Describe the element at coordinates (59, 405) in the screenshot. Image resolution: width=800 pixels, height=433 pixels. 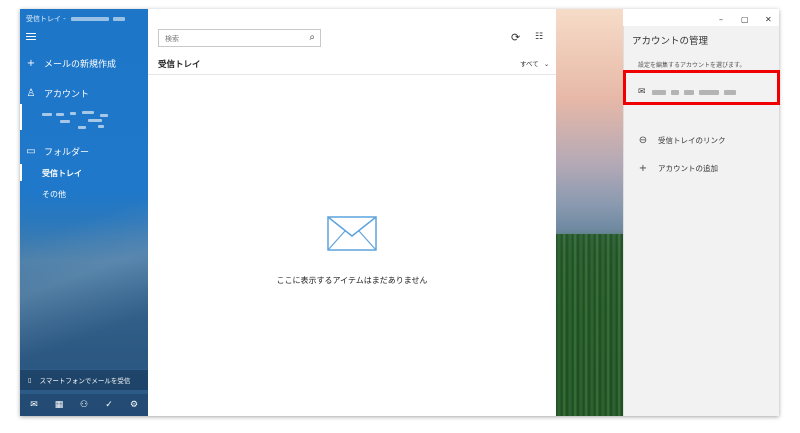
I see `calendar-icon: ▦` at that location.